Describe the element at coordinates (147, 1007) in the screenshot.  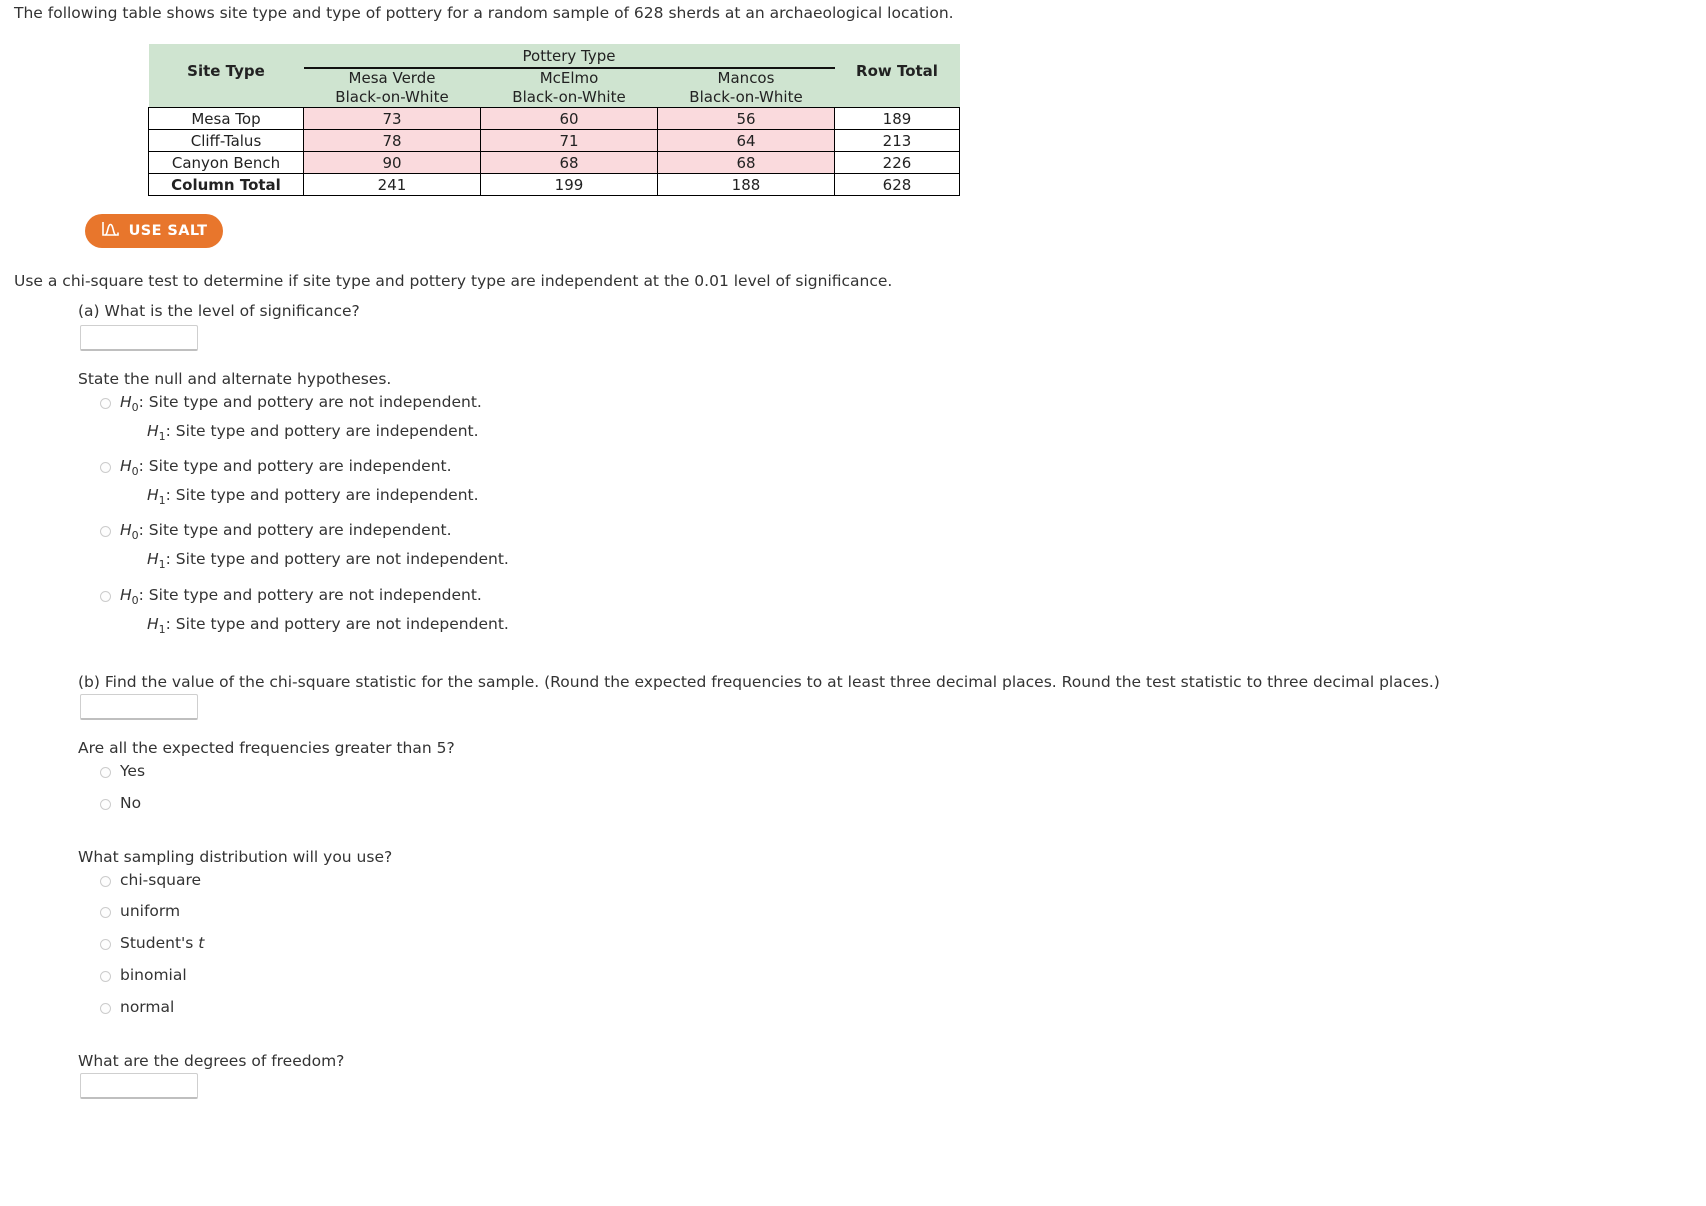
I see `option-label: normal` at that location.